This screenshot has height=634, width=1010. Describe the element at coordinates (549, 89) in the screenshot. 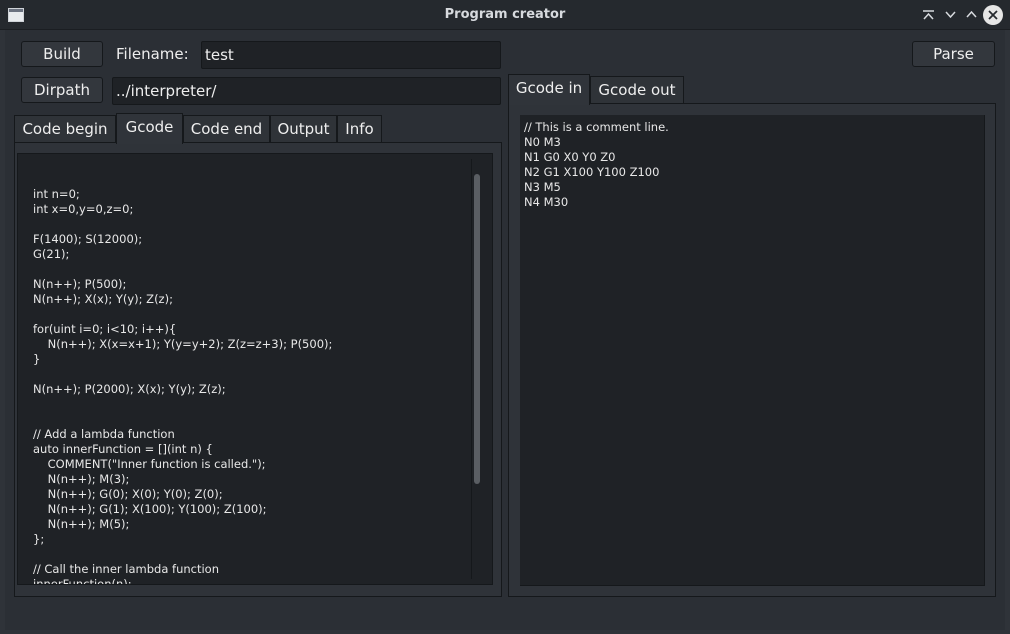

I see `tab-gcode-in: Gcode in` at that location.